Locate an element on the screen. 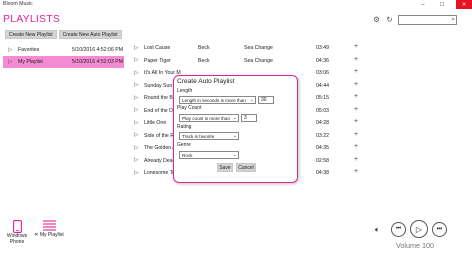 The width and height of the screenshot is (472, 253). app-title: Bloom Music is located at coordinates (18, 4).